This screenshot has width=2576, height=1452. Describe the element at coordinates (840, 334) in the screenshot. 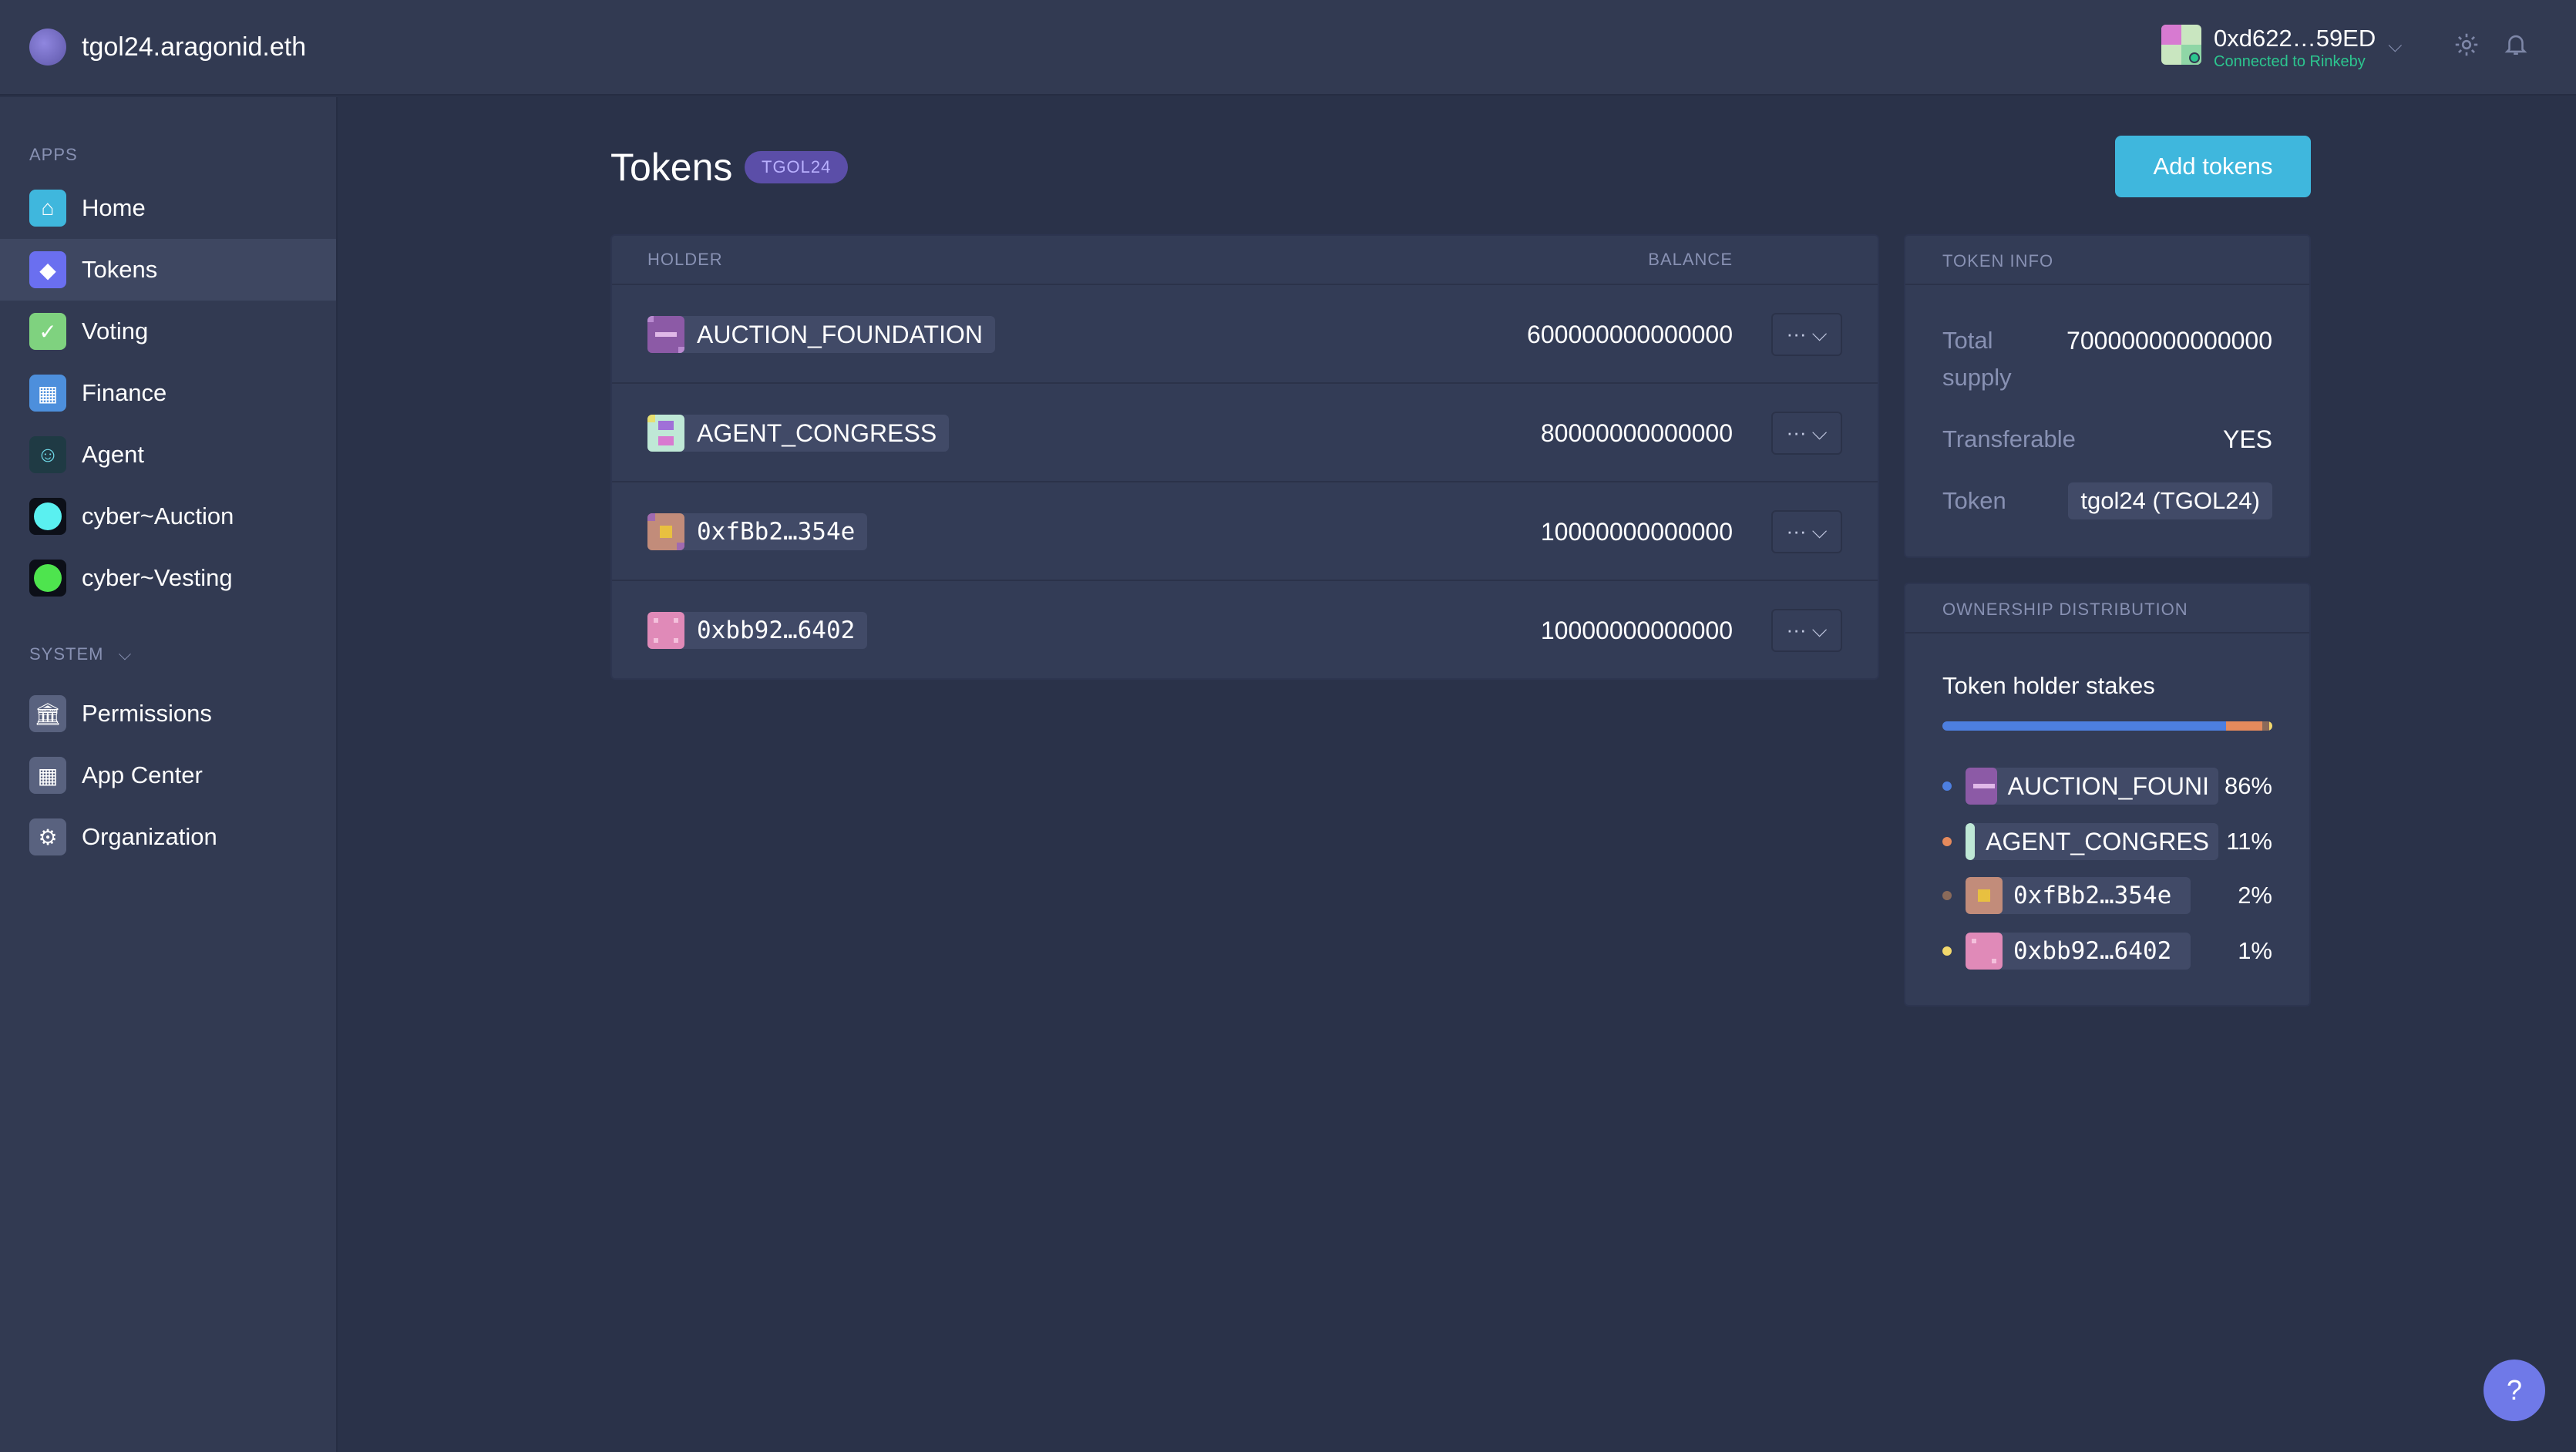

I see `holder-name: AUCTION_FOUNDATION` at that location.